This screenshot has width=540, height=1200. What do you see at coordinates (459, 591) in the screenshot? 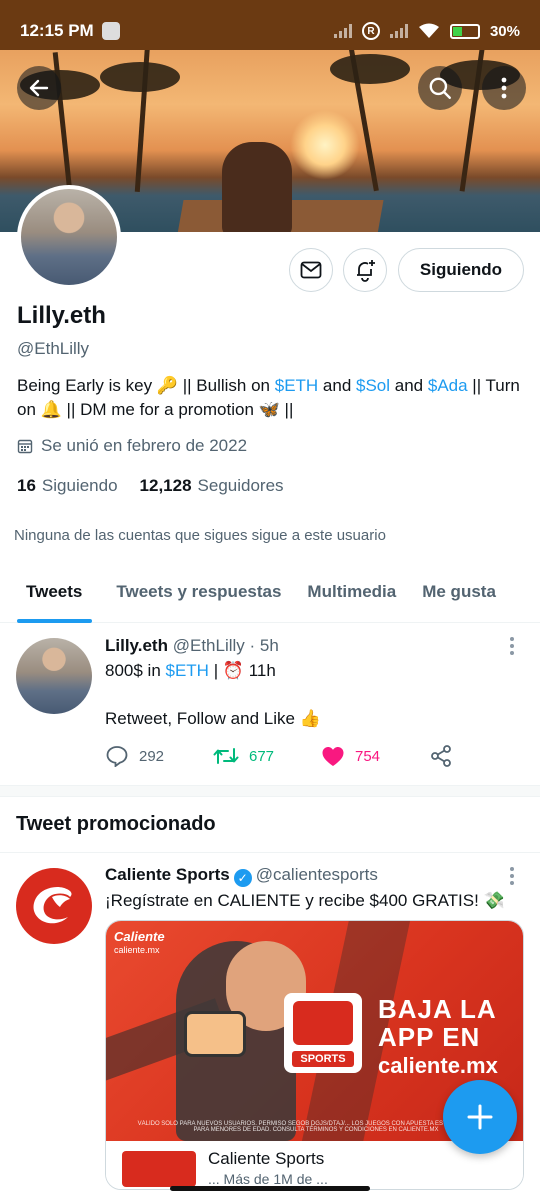
I see `tab-likes: Me gusta` at bounding box center [459, 591].